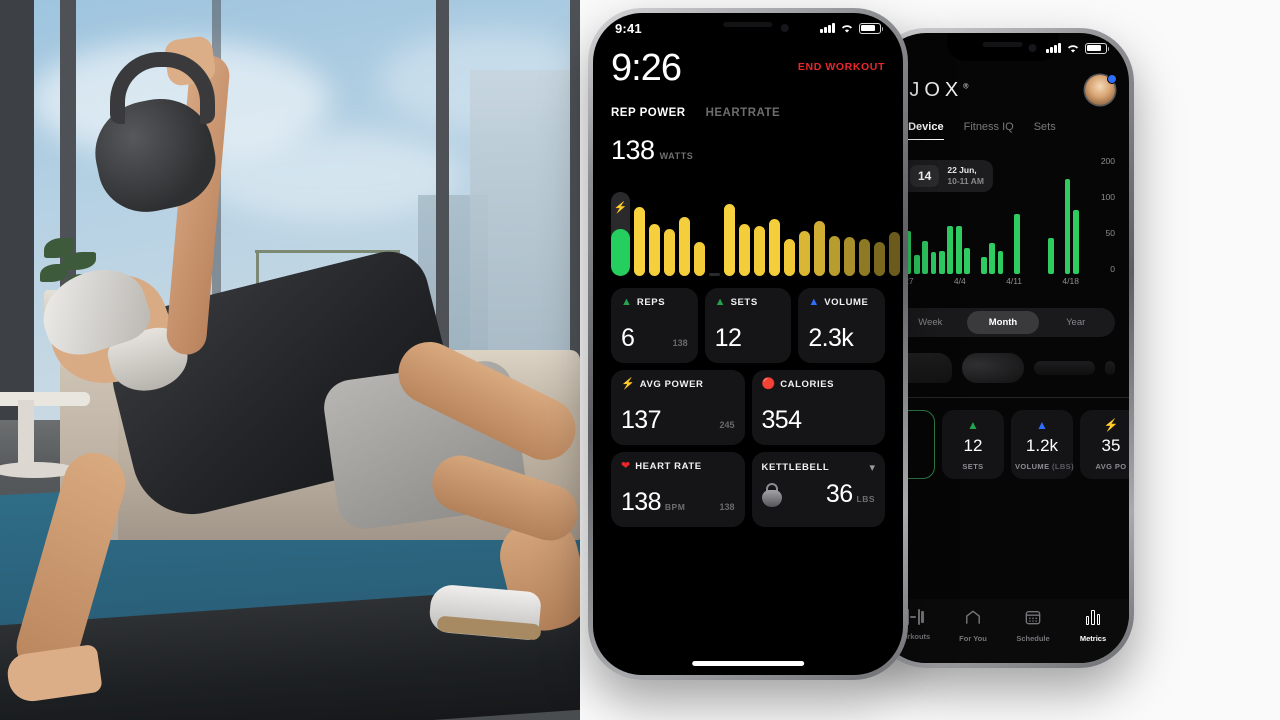  What do you see at coordinates (1078, 48) in the screenshot?
I see `back-status-icons` at bounding box center [1078, 48].